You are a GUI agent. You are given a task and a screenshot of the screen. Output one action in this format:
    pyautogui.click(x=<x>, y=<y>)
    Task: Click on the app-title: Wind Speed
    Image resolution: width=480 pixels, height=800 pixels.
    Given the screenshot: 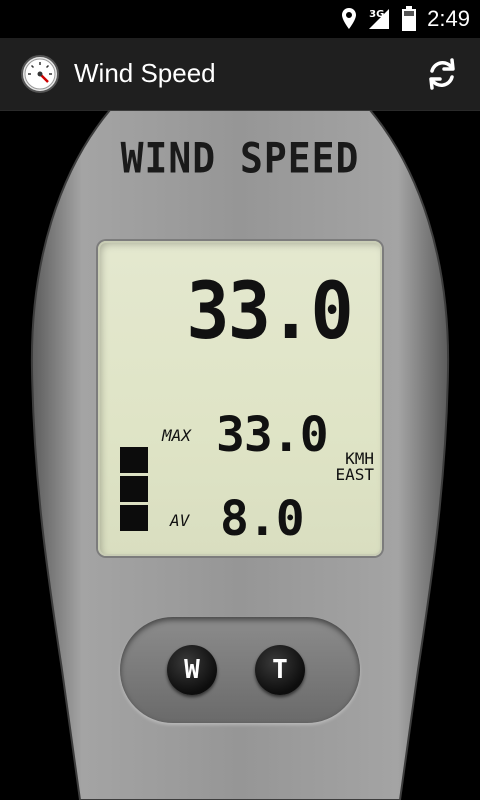 What is the action you would take?
    pyautogui.click(x=145, y=73)
    